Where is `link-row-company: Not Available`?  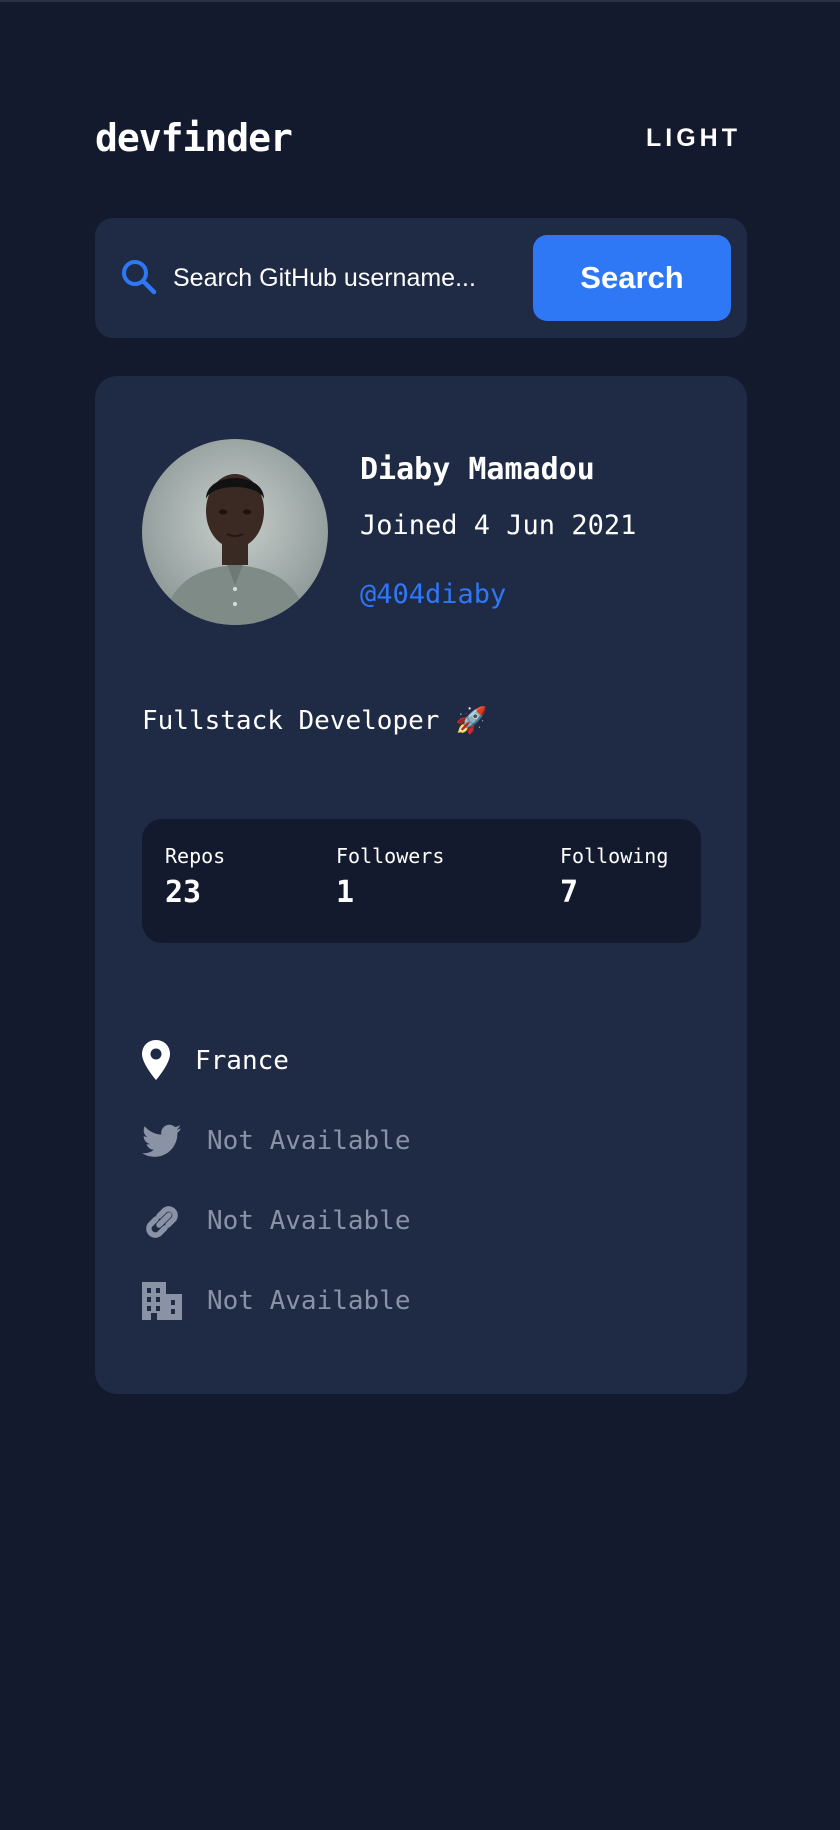
link-row-company: Not Available is located at coordinates (422, 1302).